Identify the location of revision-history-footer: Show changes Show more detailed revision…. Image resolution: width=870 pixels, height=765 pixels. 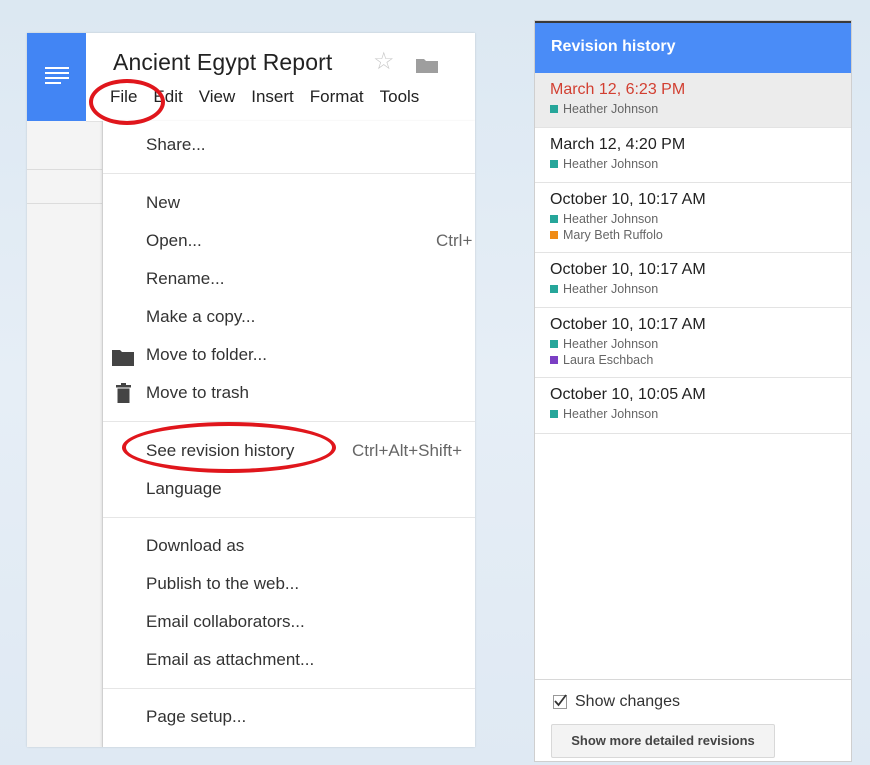
(693, 720).